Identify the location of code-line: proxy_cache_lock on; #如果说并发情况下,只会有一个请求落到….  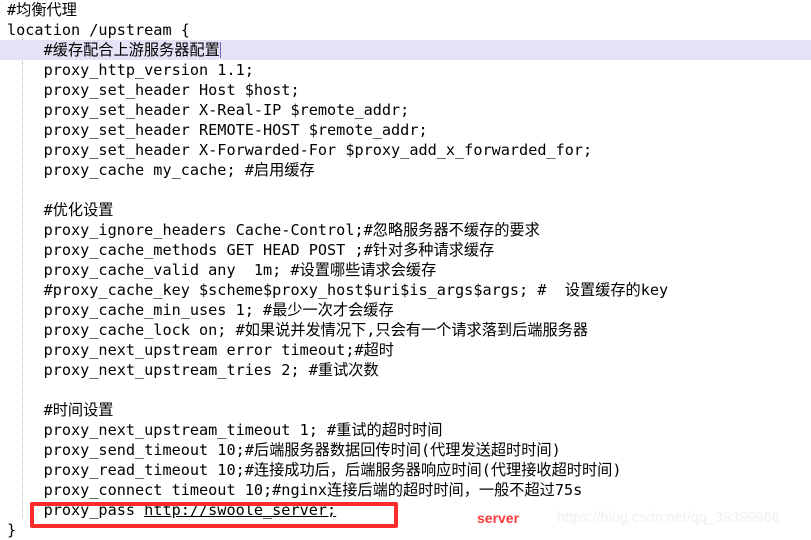
(405, 330).